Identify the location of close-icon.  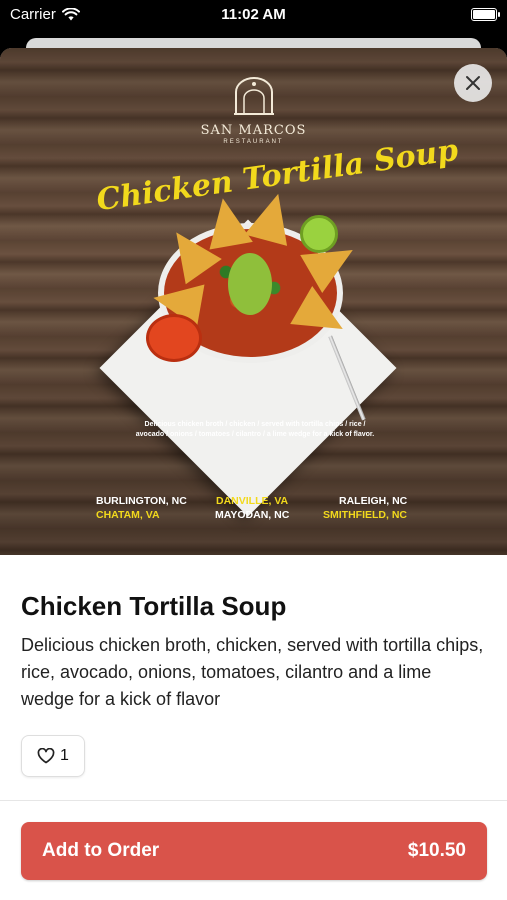
(473, 83).